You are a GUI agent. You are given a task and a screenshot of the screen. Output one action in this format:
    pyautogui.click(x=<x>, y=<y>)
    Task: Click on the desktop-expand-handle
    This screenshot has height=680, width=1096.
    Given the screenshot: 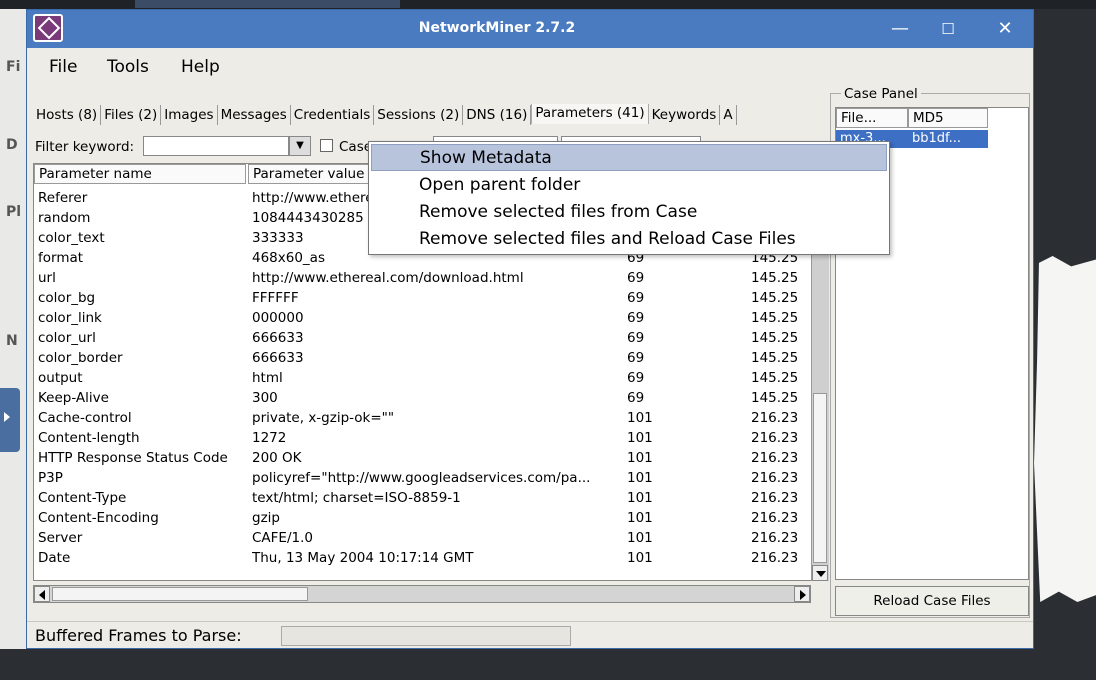 What is the action you would take?
    pyautogui.click(x=10, y=420)
    